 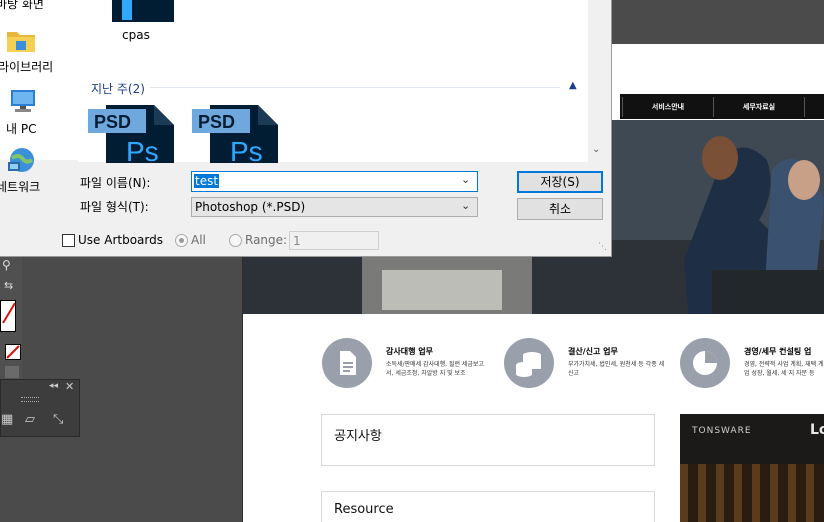 I want to click on radio-all, so click(x=181, y=240).